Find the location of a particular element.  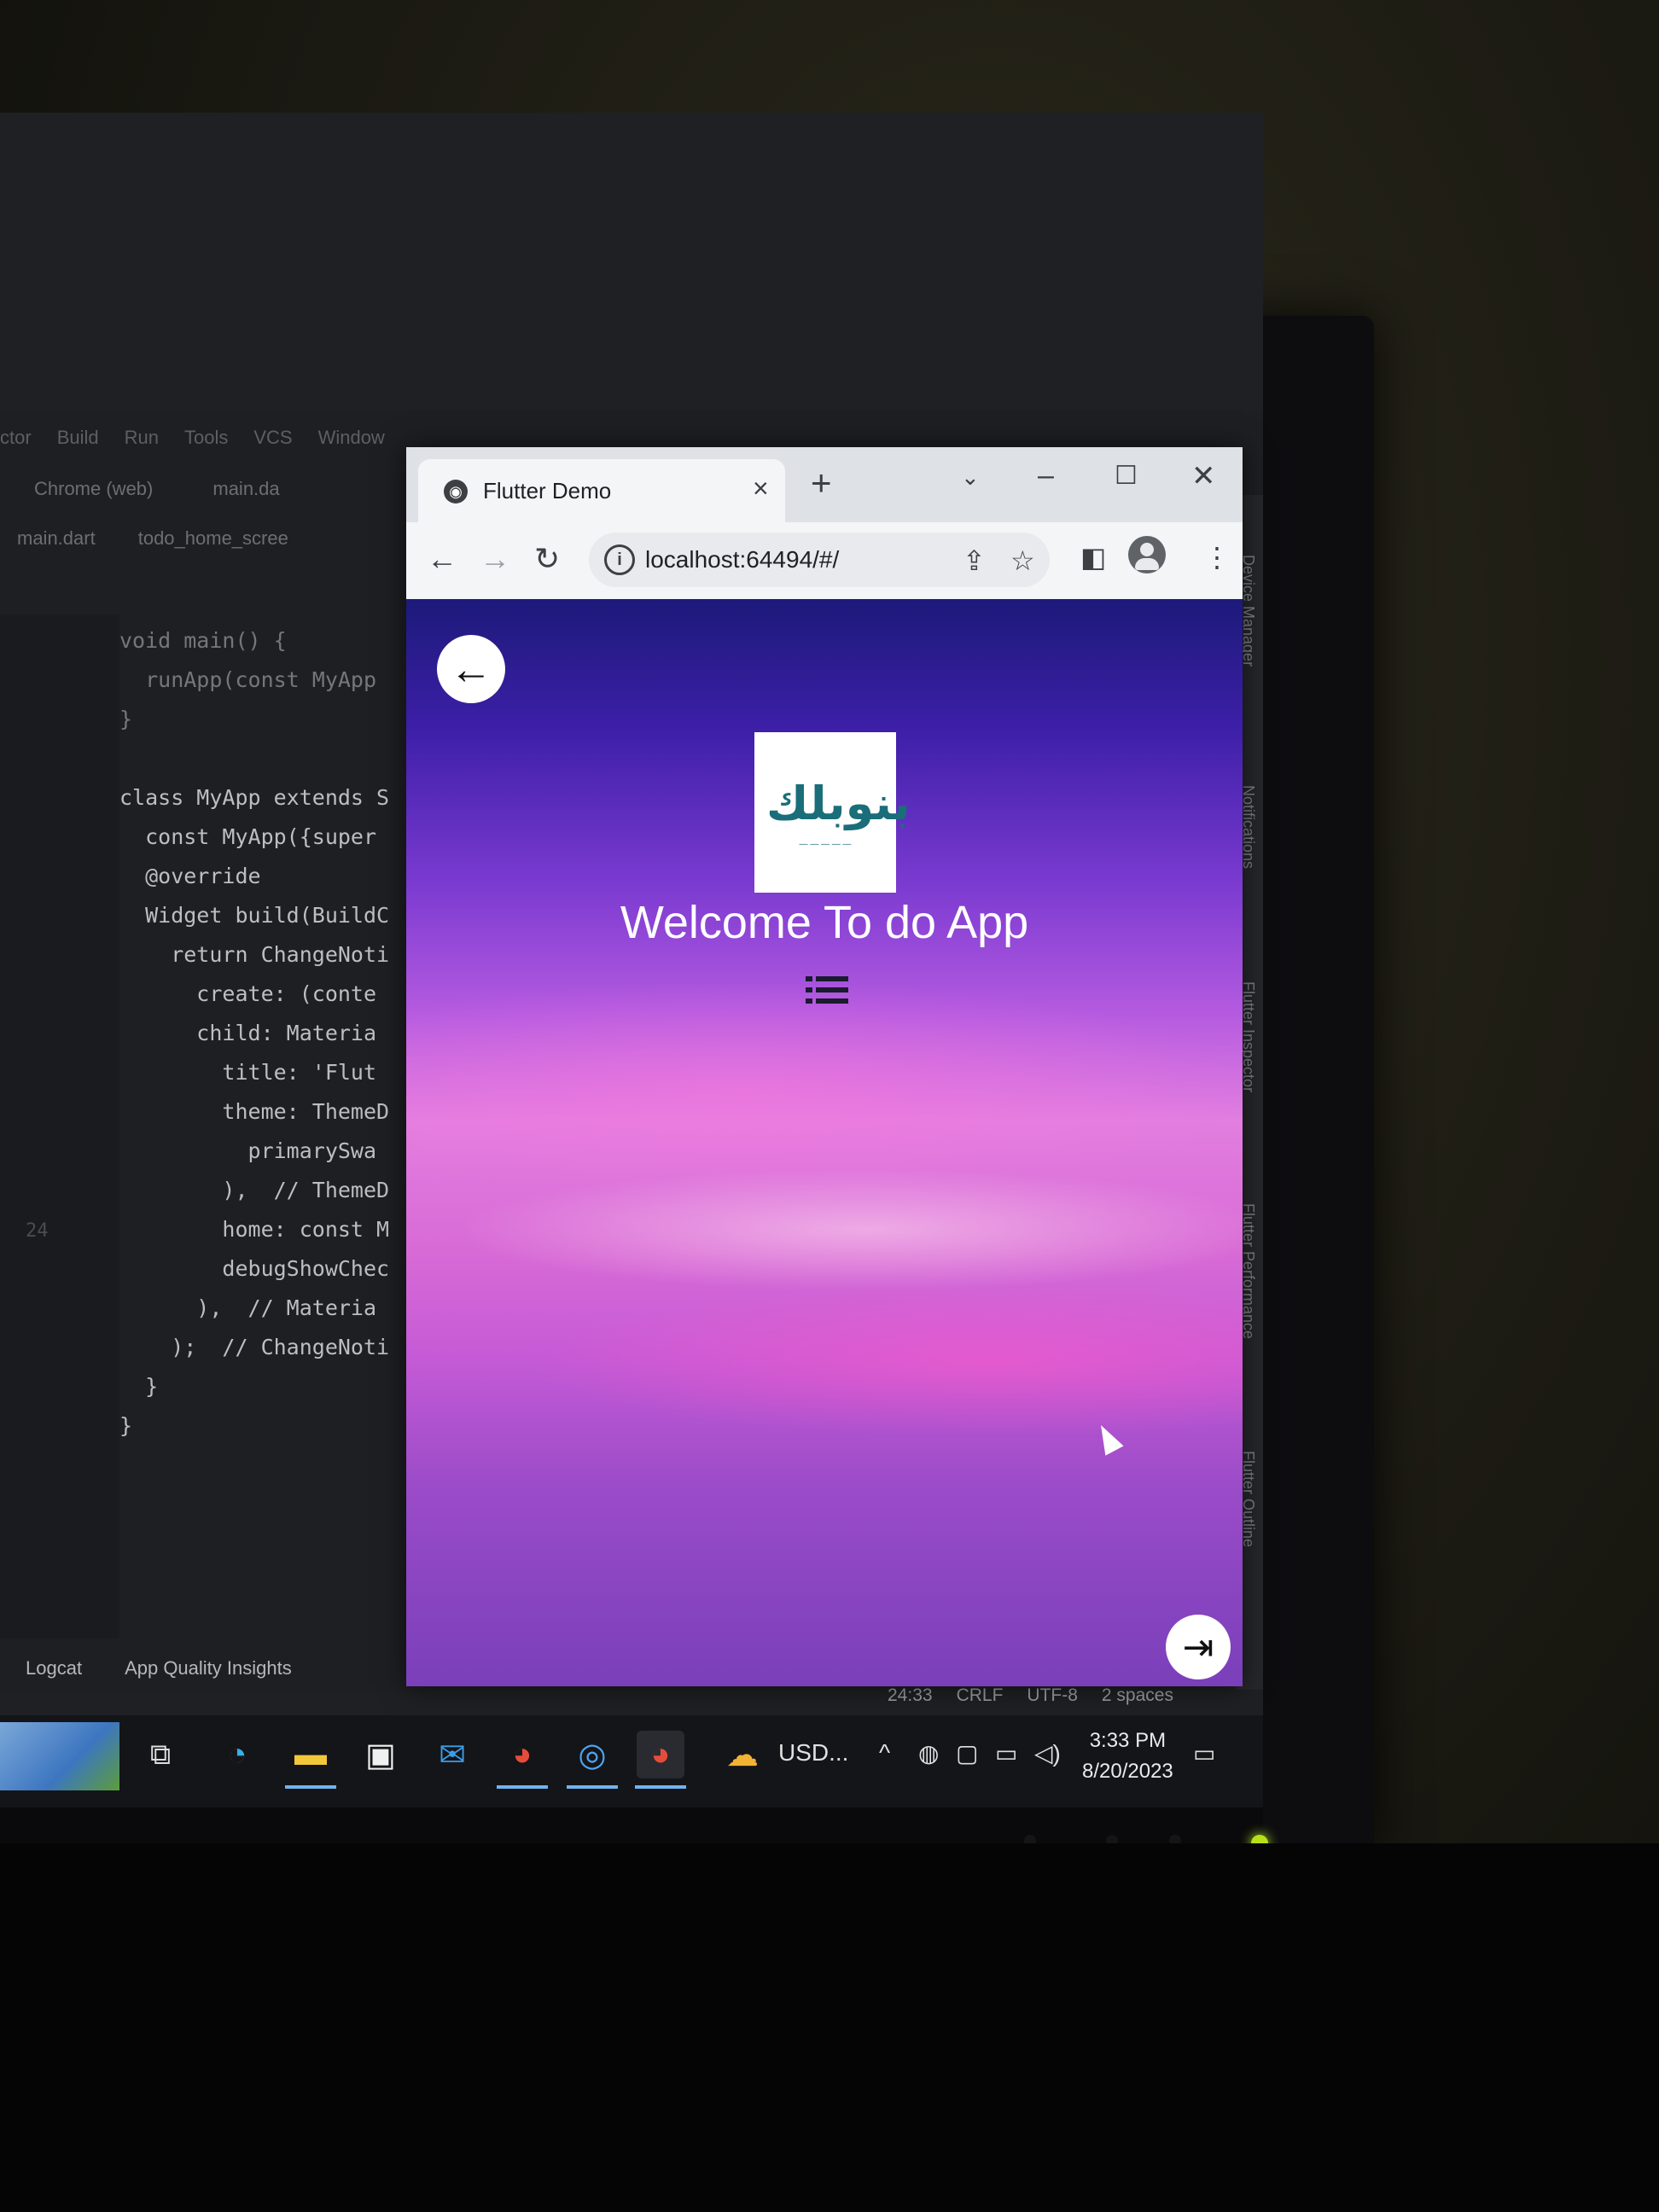

android-studio-icon: ◎ is located at coordinates (592, 1754).